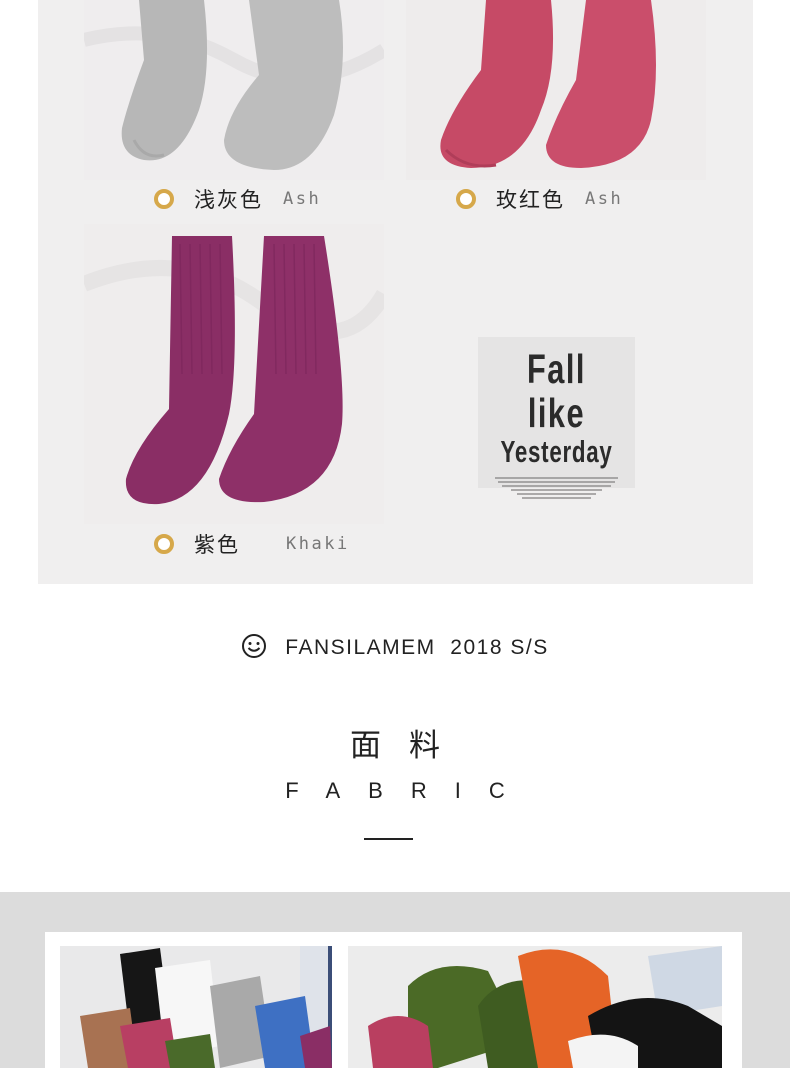 Image resolution: width=790 pixels, height=1068 pixels. What do you see at coordinates (535, 1007) in the screenshot?
I see `folded-socks-photo` at bounding box center [535, 1007].